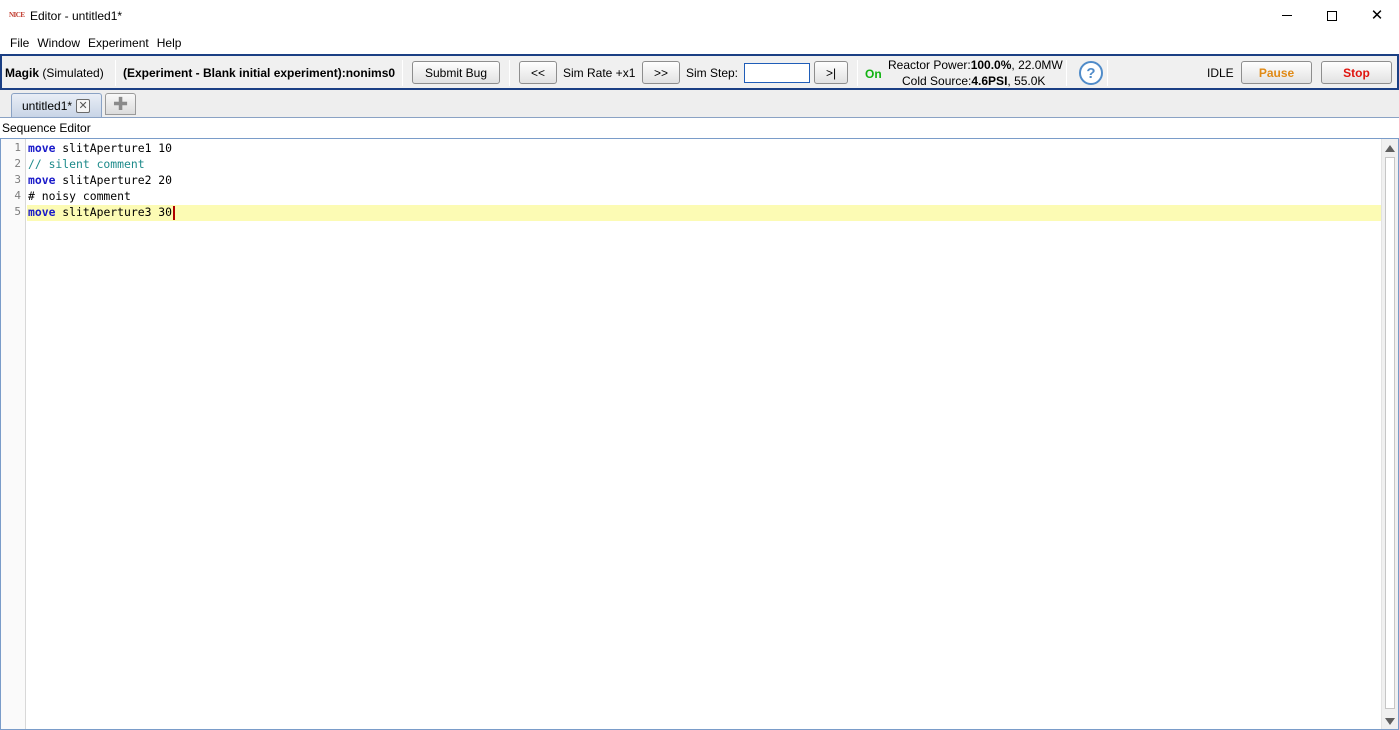 The height and width of the screenshot is (730, 1399). Describe the element at coordinates (1276, 72) in the screenshot. I see `pause-button: Pause` at that location.